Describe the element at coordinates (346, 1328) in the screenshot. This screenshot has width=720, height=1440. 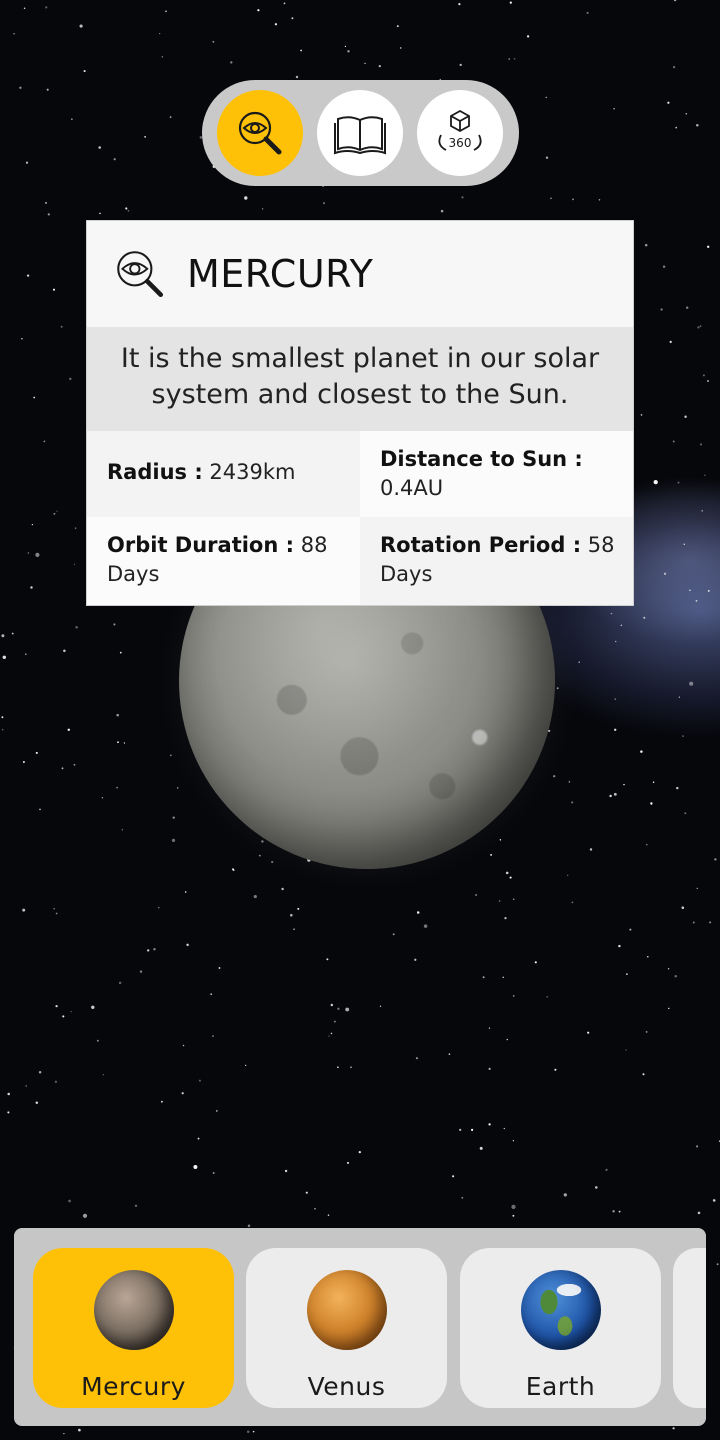
I see `planet-item-venus: Venus` at that location.